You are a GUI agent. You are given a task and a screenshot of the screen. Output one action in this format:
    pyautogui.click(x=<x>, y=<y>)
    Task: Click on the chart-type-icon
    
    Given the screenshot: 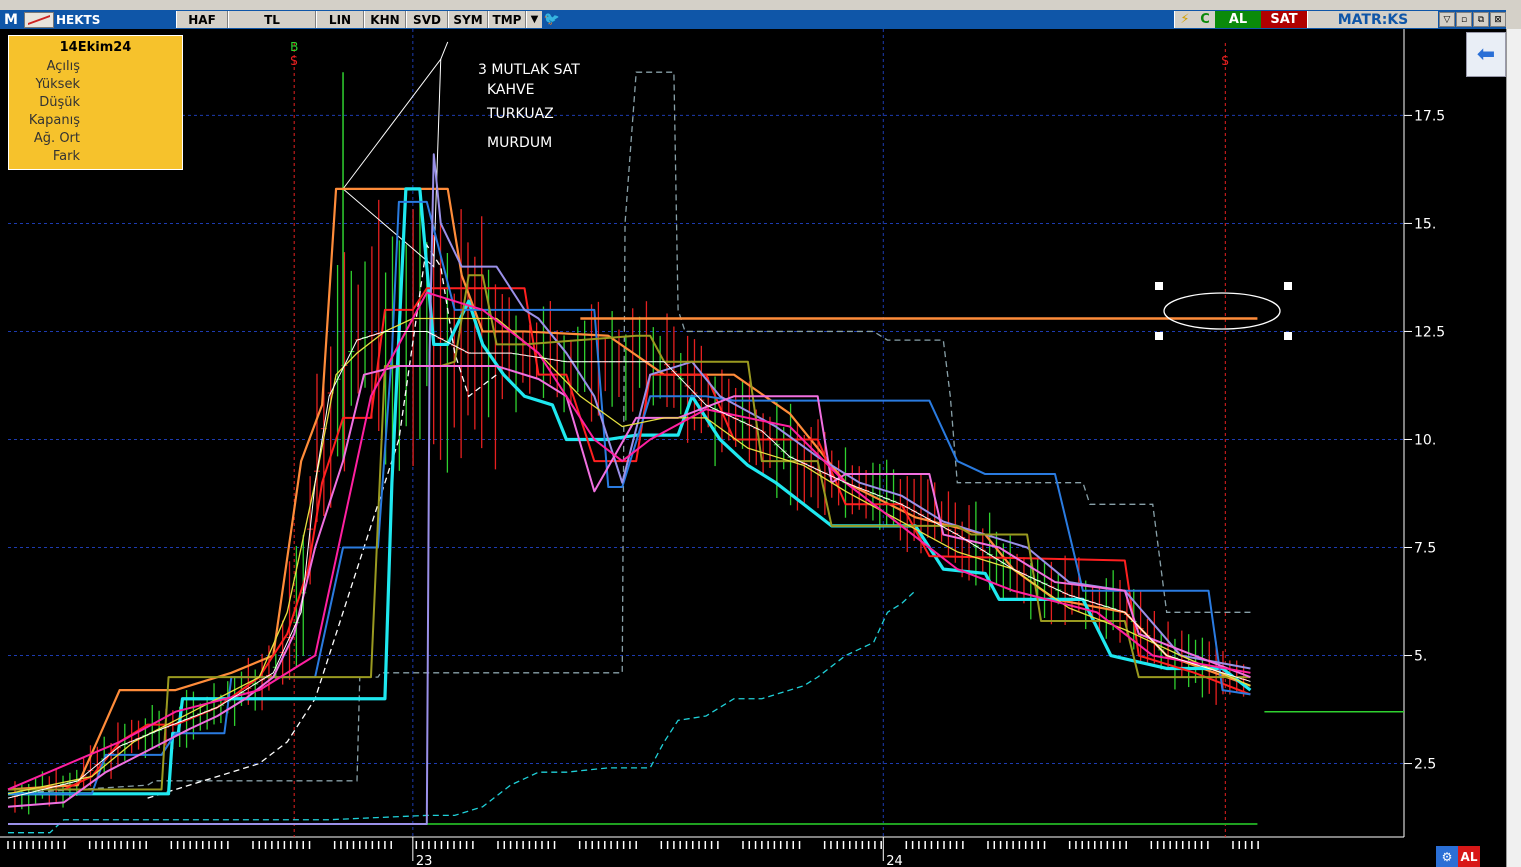 What is the action you would take?
    pyautogui.click(x=39, y=19)
    